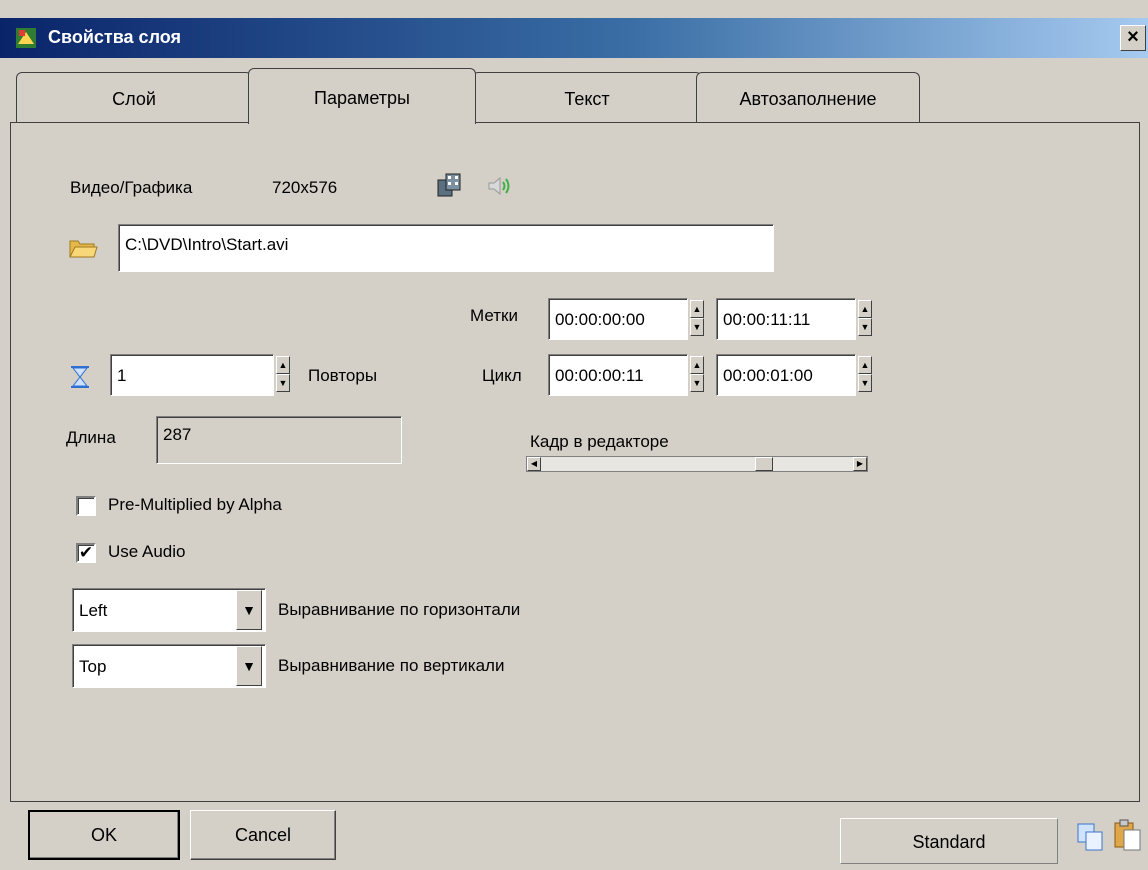 This screenshot has width=1148, height=870. What do you see at coordinates (534, 464) in the screenshot?
I see `scroll-left-icon: ◀` at bounding box center [534, 464].